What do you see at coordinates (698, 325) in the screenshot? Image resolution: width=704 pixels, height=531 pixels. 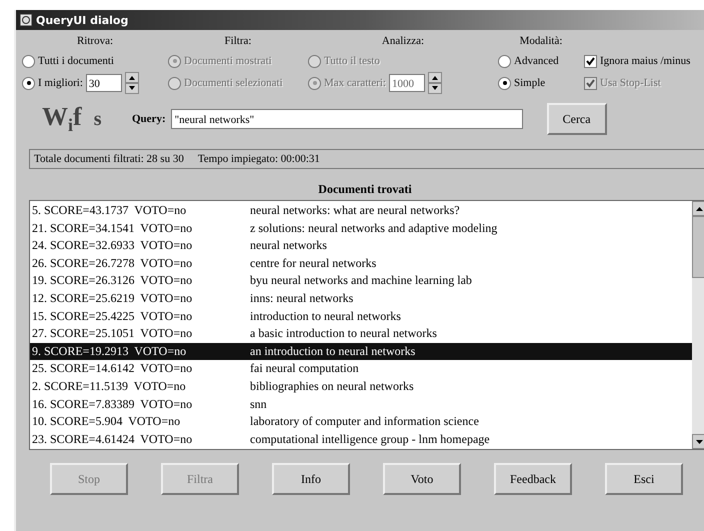 I see `scrollbar` at bounding box center [698, 325].